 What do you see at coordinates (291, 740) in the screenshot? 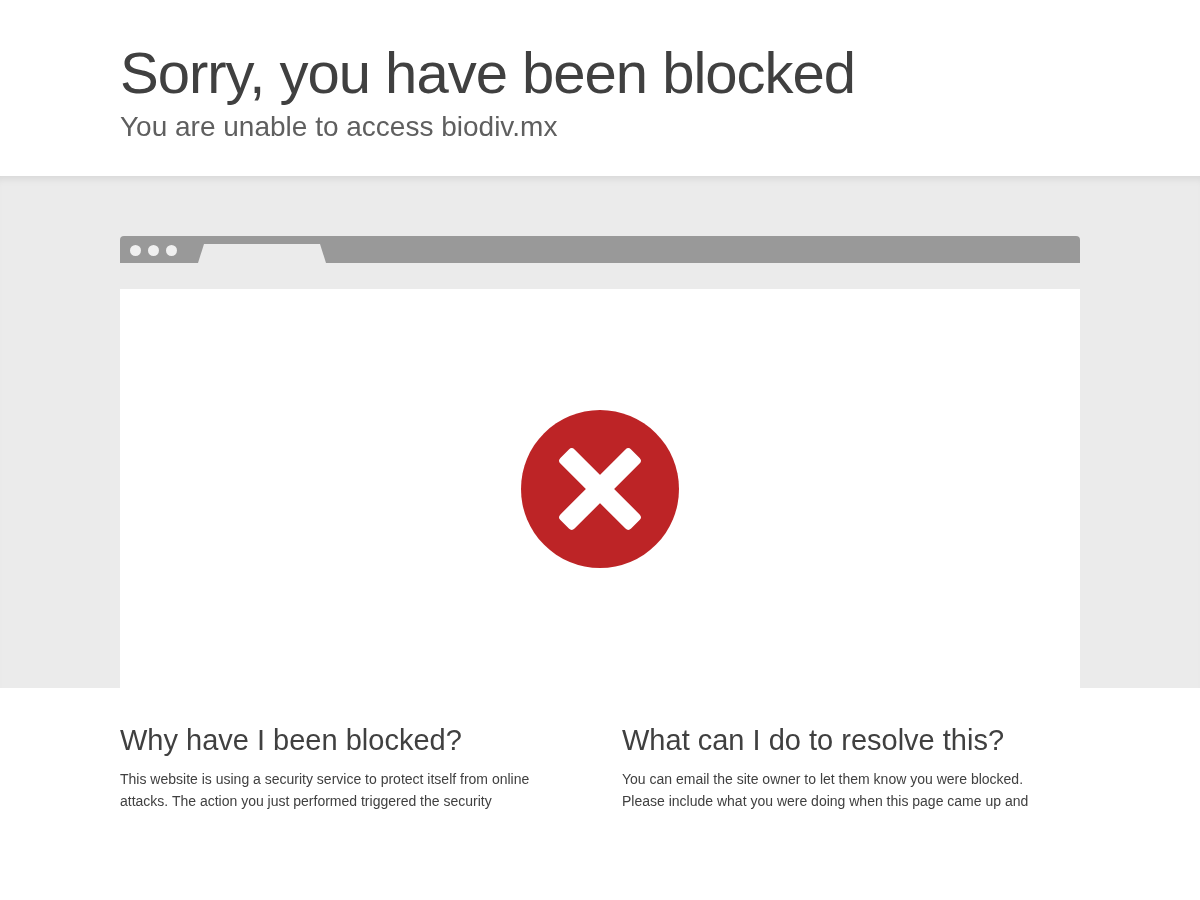
I see `section-heading: Why have I been blocked?` at bounding box center [291, 740].